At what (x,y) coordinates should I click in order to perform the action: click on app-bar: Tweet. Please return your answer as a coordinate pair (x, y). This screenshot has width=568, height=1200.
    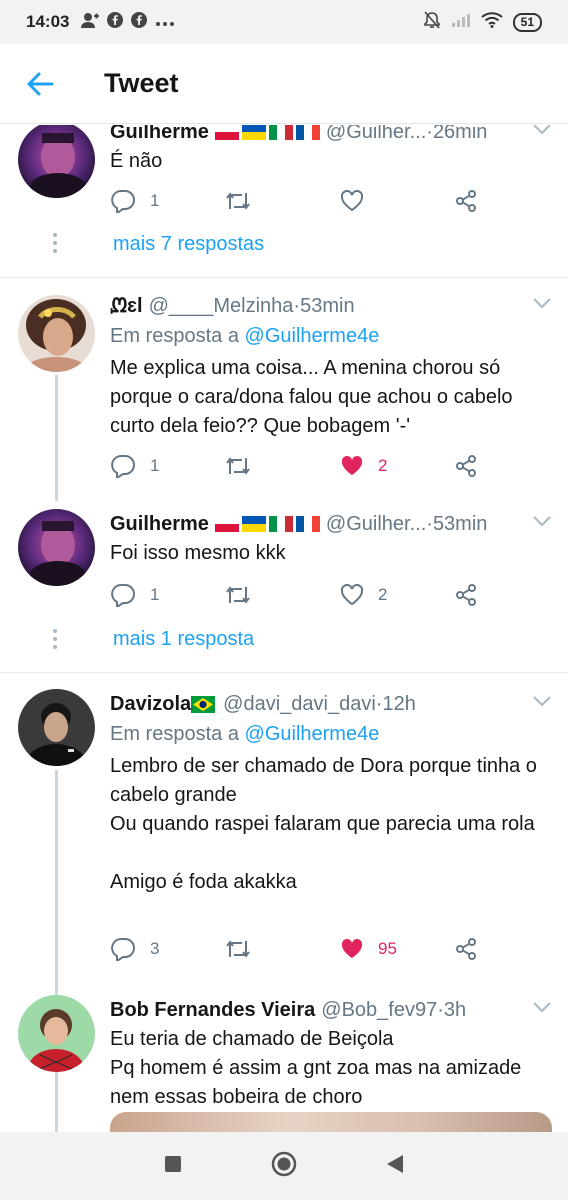
    Looking at the image, I should click on (284, 84).